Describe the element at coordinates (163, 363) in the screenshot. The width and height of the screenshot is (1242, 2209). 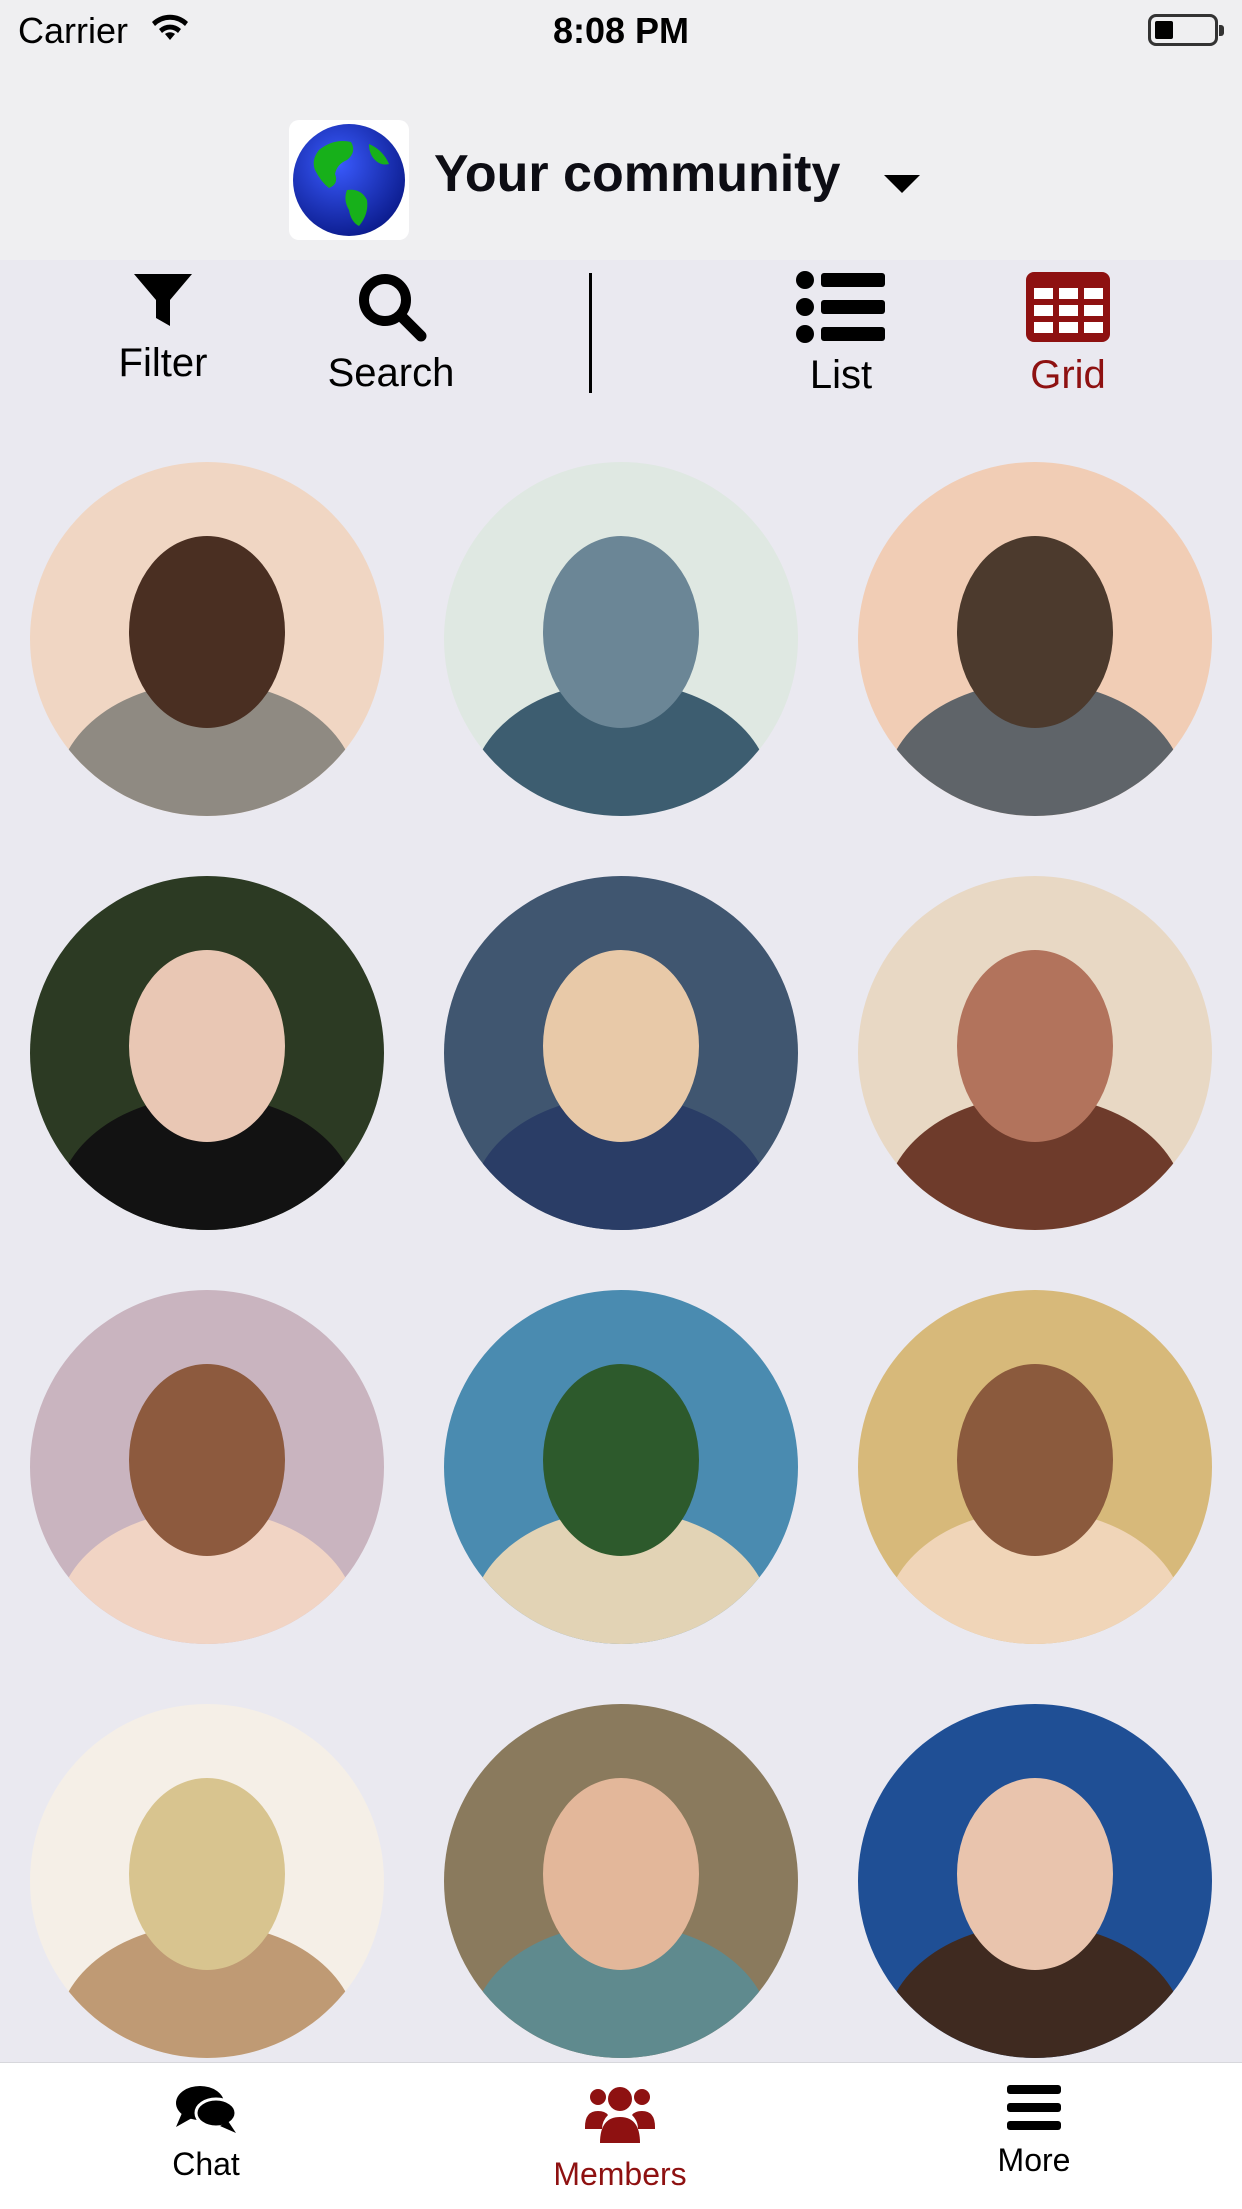
I see `filter-label: Filter` at that location.